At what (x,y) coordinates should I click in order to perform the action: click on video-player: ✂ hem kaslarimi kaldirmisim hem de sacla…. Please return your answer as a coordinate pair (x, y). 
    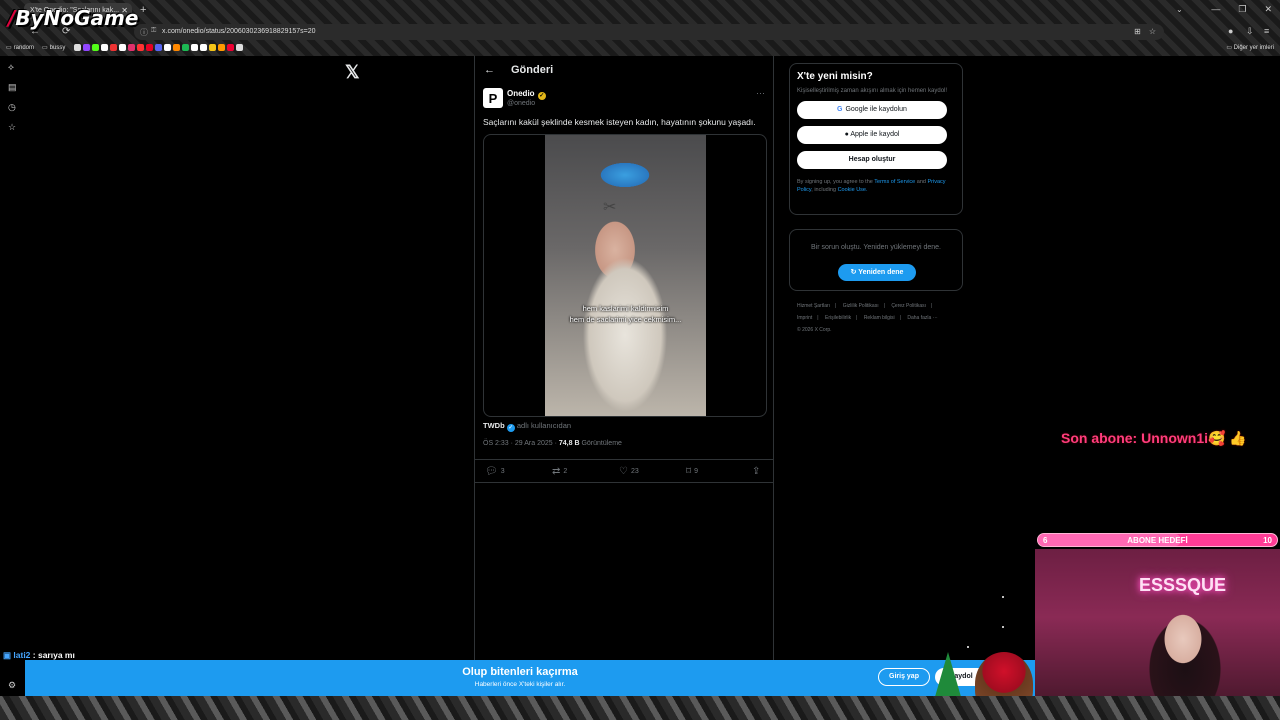
    Looking at the image, I should click on (625, 275).